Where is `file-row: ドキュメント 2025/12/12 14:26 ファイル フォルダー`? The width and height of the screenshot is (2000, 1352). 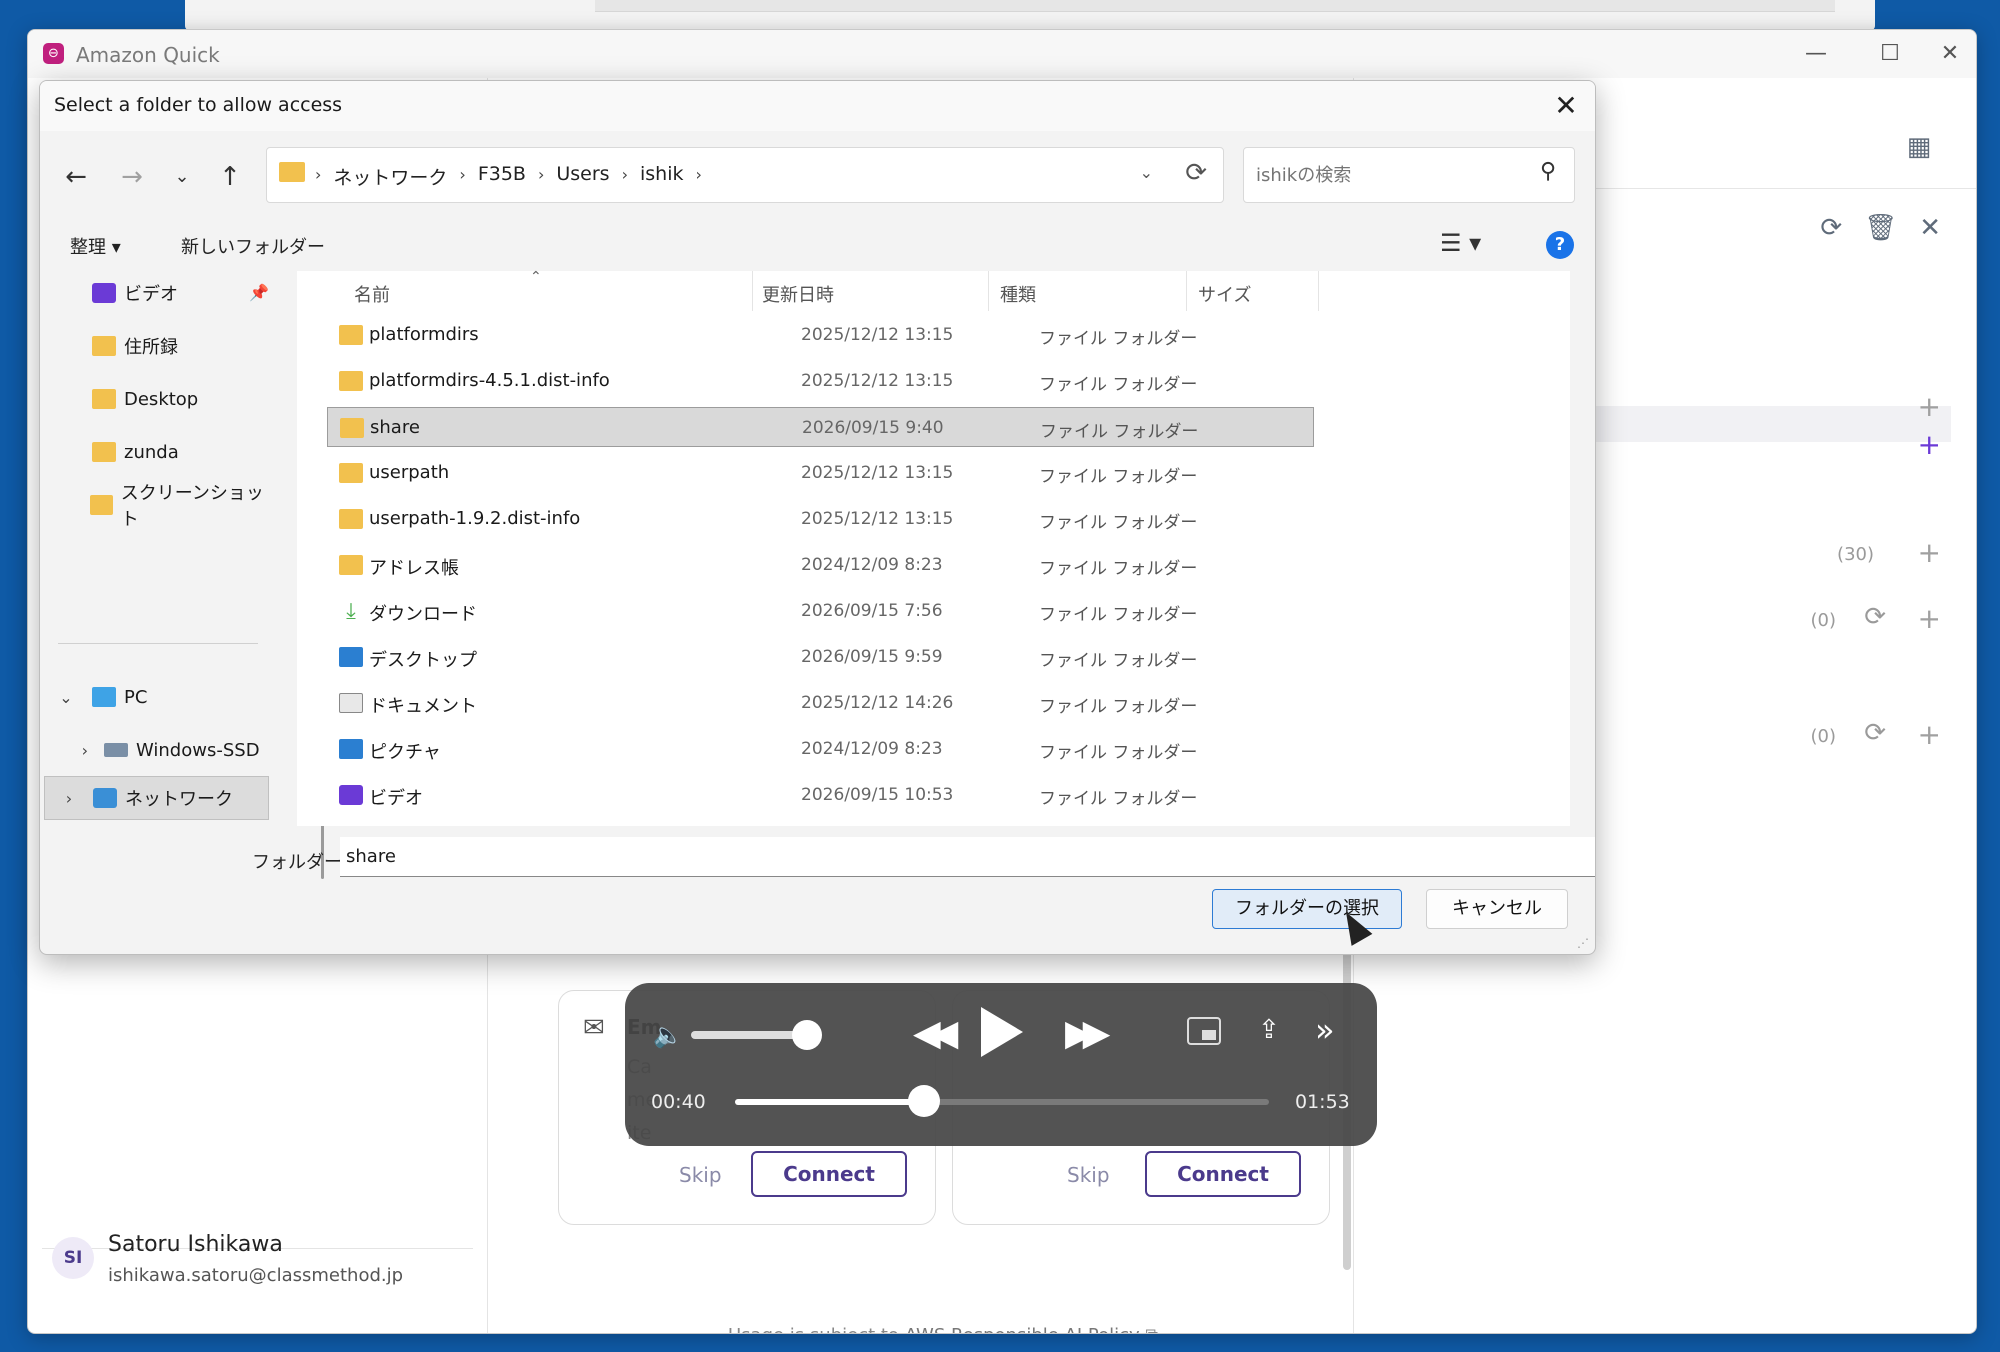 file-row: ドキュメント 2025/12/12 14:26 ファイル フォルダー is located at coordinates (820, 703).